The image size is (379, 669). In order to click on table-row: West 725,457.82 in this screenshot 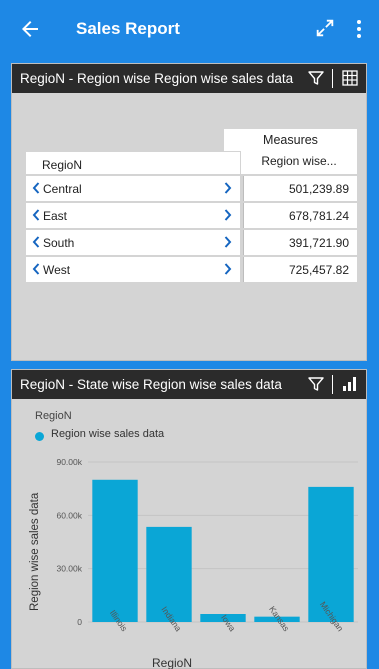, I will do `click(191, 270)`.